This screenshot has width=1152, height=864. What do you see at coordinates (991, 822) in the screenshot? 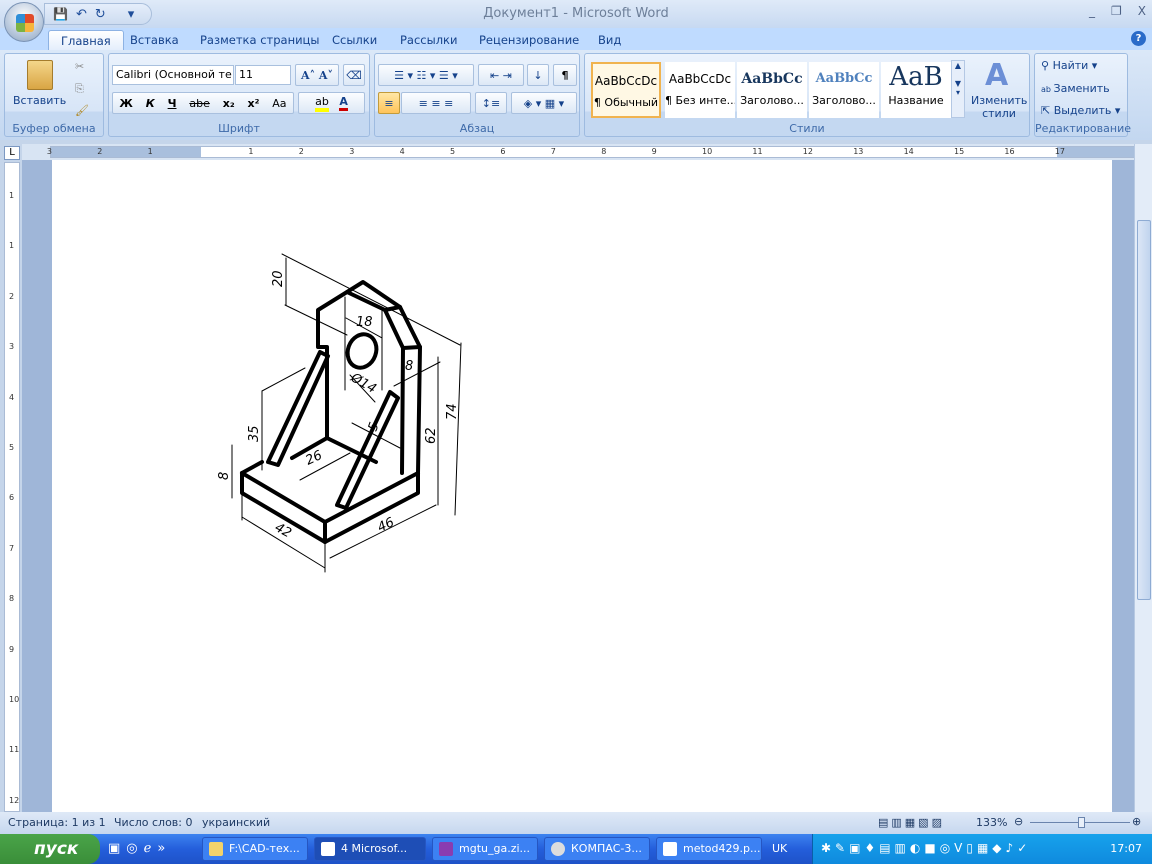
I see `zoom-level: 133%` at bounding box center [991, 822].